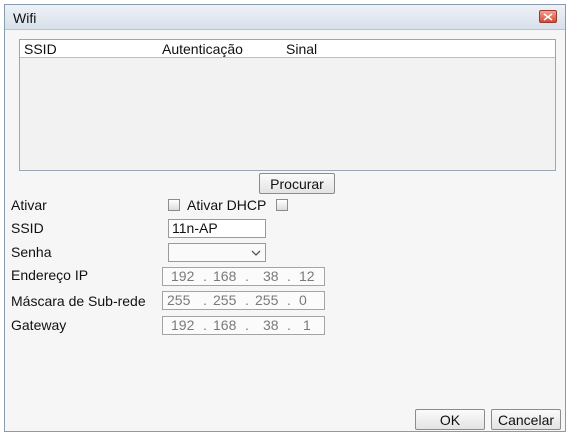 The image size is (572, 437). Describe the element at coordinates (526, 419) in the screenshot. I see `cancel-button: Cancelar` at that location.